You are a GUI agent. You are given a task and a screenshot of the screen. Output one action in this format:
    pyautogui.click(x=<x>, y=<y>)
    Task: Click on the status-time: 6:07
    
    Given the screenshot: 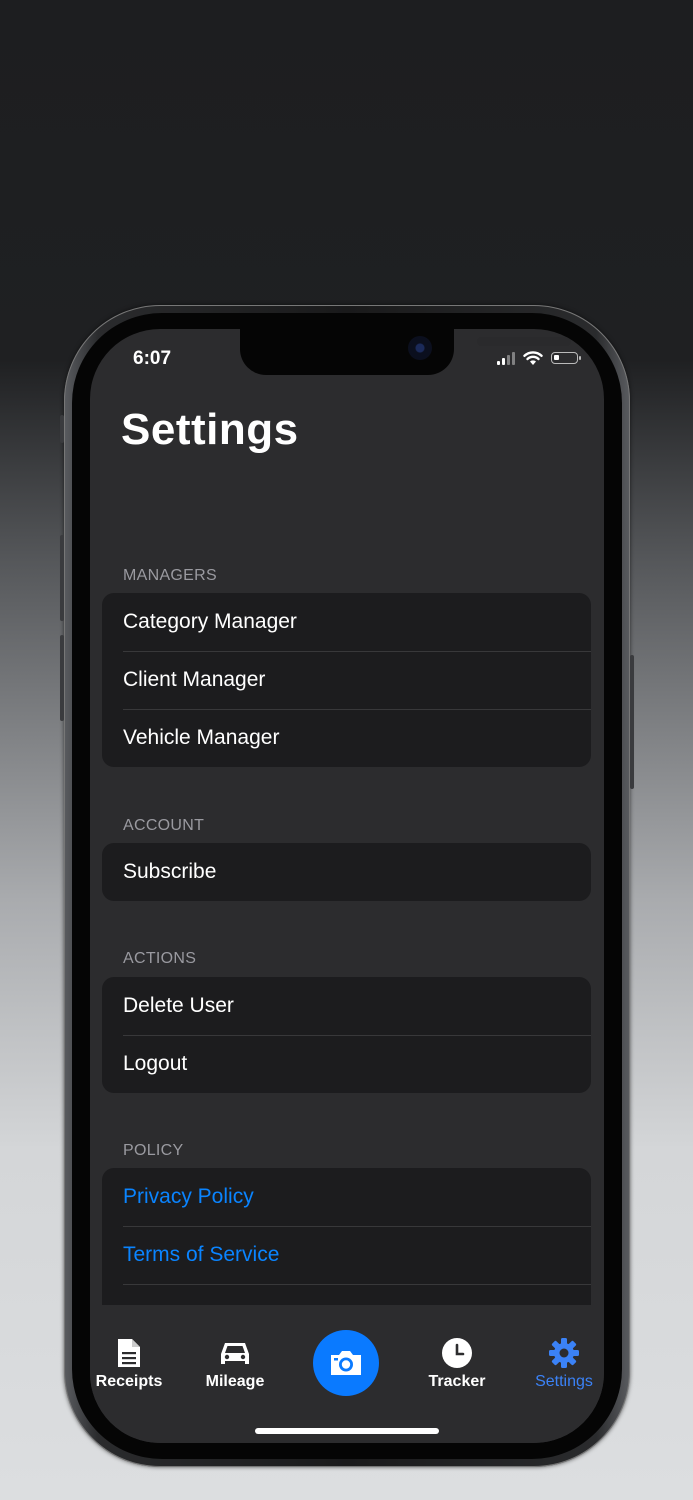 What is the action you would take?
    pyautogui.click(x=152, y=358)
    